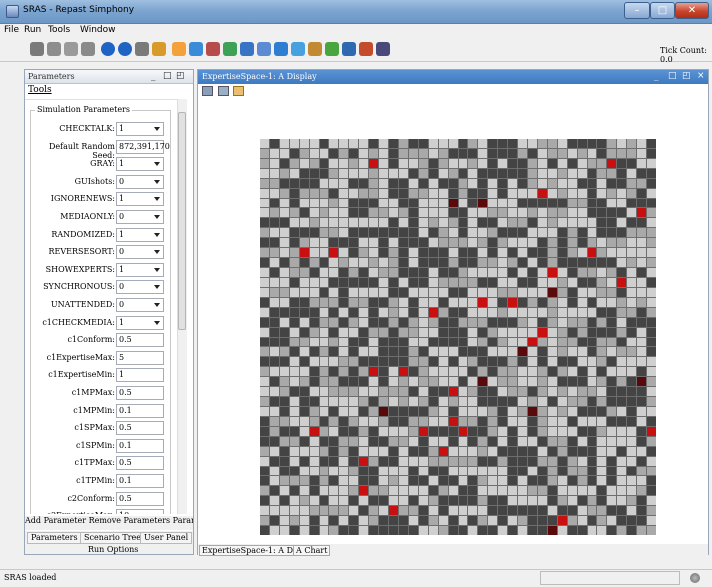 This screenshot has width=712, height=587. I want to click on parameters-restore-button: □, so click(167, 76).